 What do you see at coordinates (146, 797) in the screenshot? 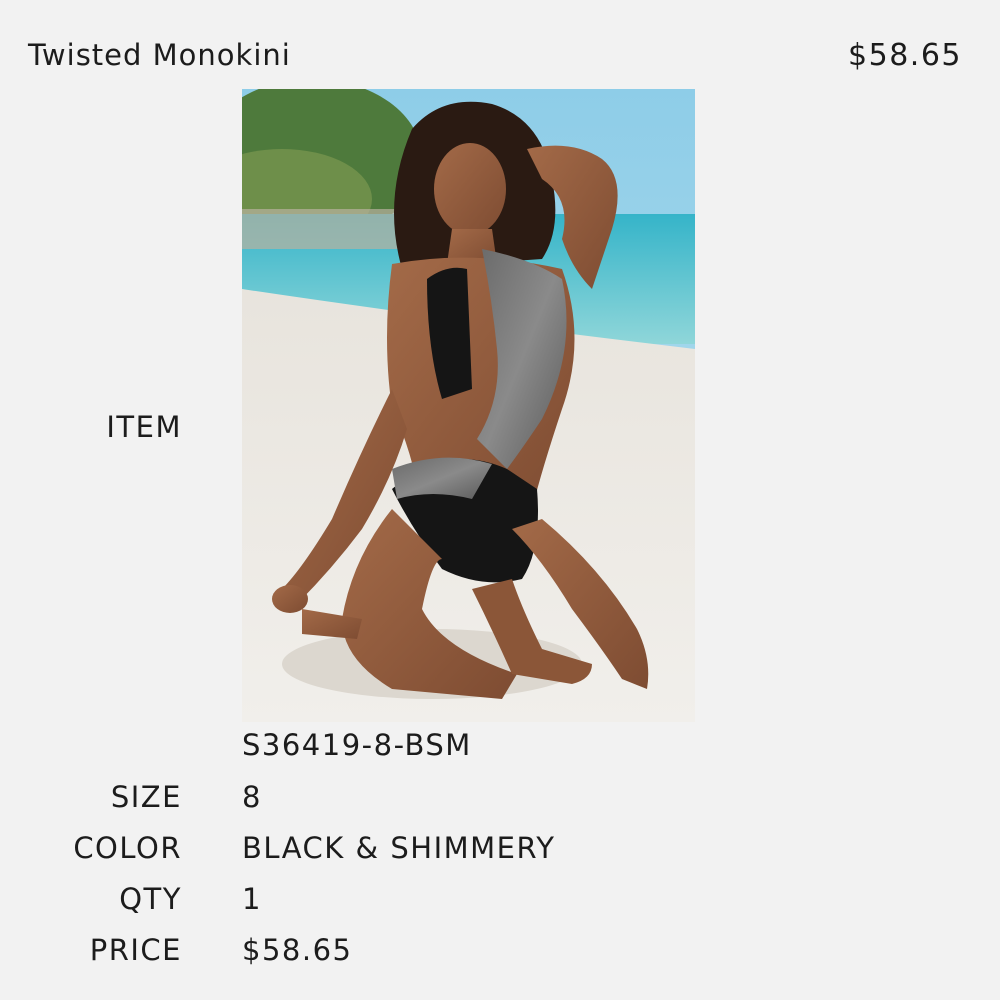
I see `size-label: SIZE` at bounding box center [146, 797].